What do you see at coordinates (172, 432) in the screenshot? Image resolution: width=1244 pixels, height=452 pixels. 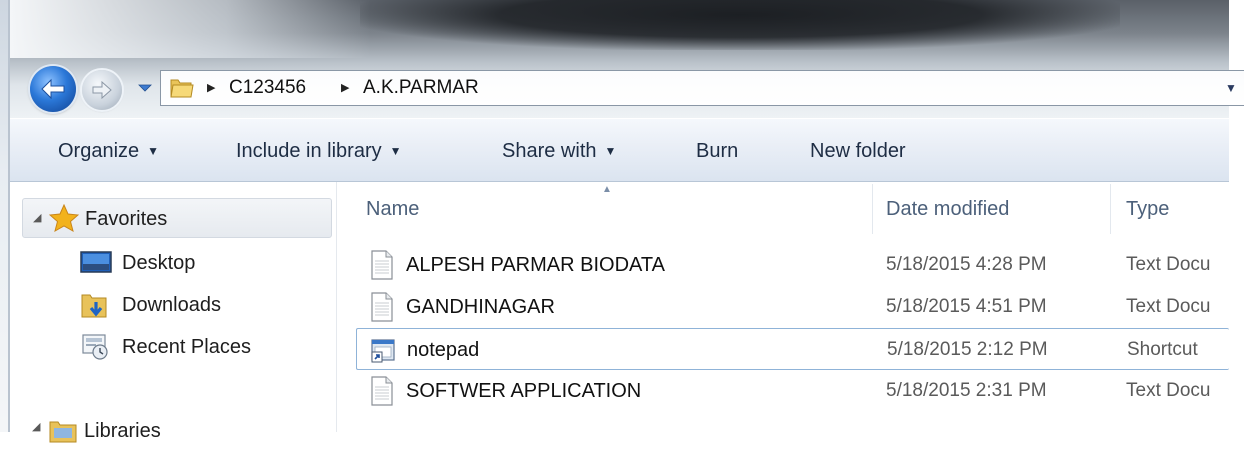 I see `libraries-header: ◢ Libraries` at bounding box center [172, 432].